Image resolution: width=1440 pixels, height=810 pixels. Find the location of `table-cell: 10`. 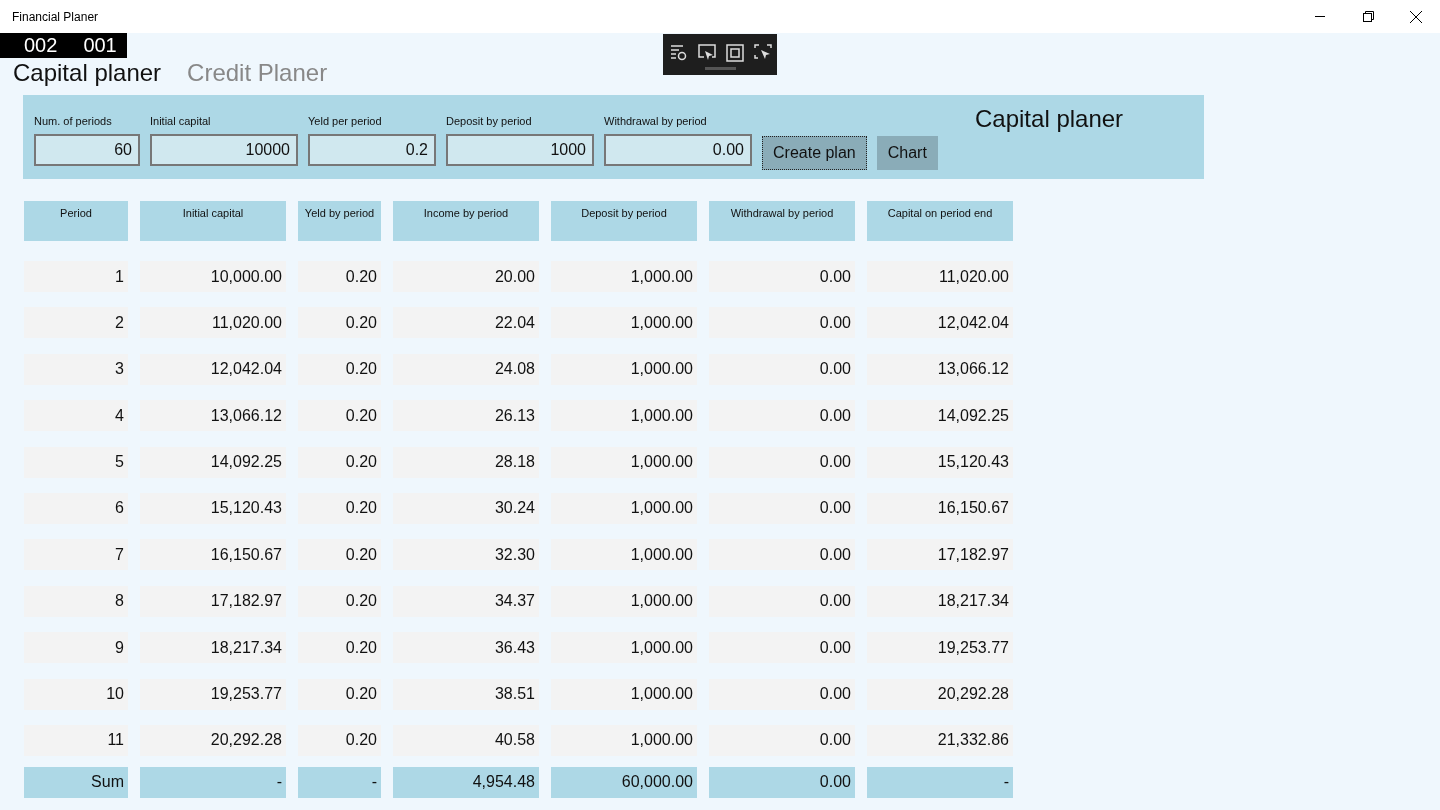

table-cell: 10 is located at coordinates (76, 694).